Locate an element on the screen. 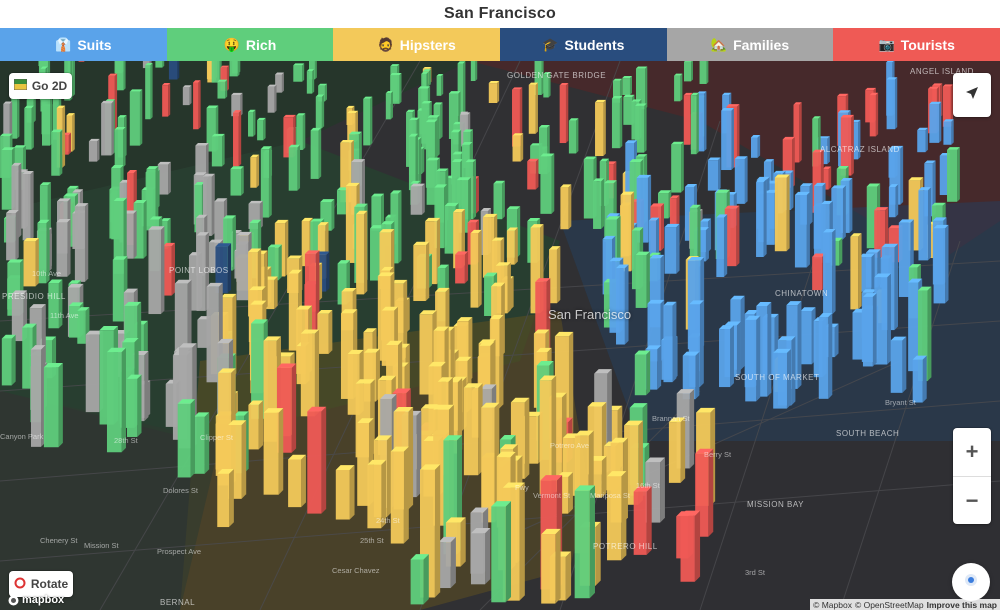 The width and height of the screenshot is (1000, 610). mapbox-copyright-link: © Mapbox is located at coordinates (832, 605).